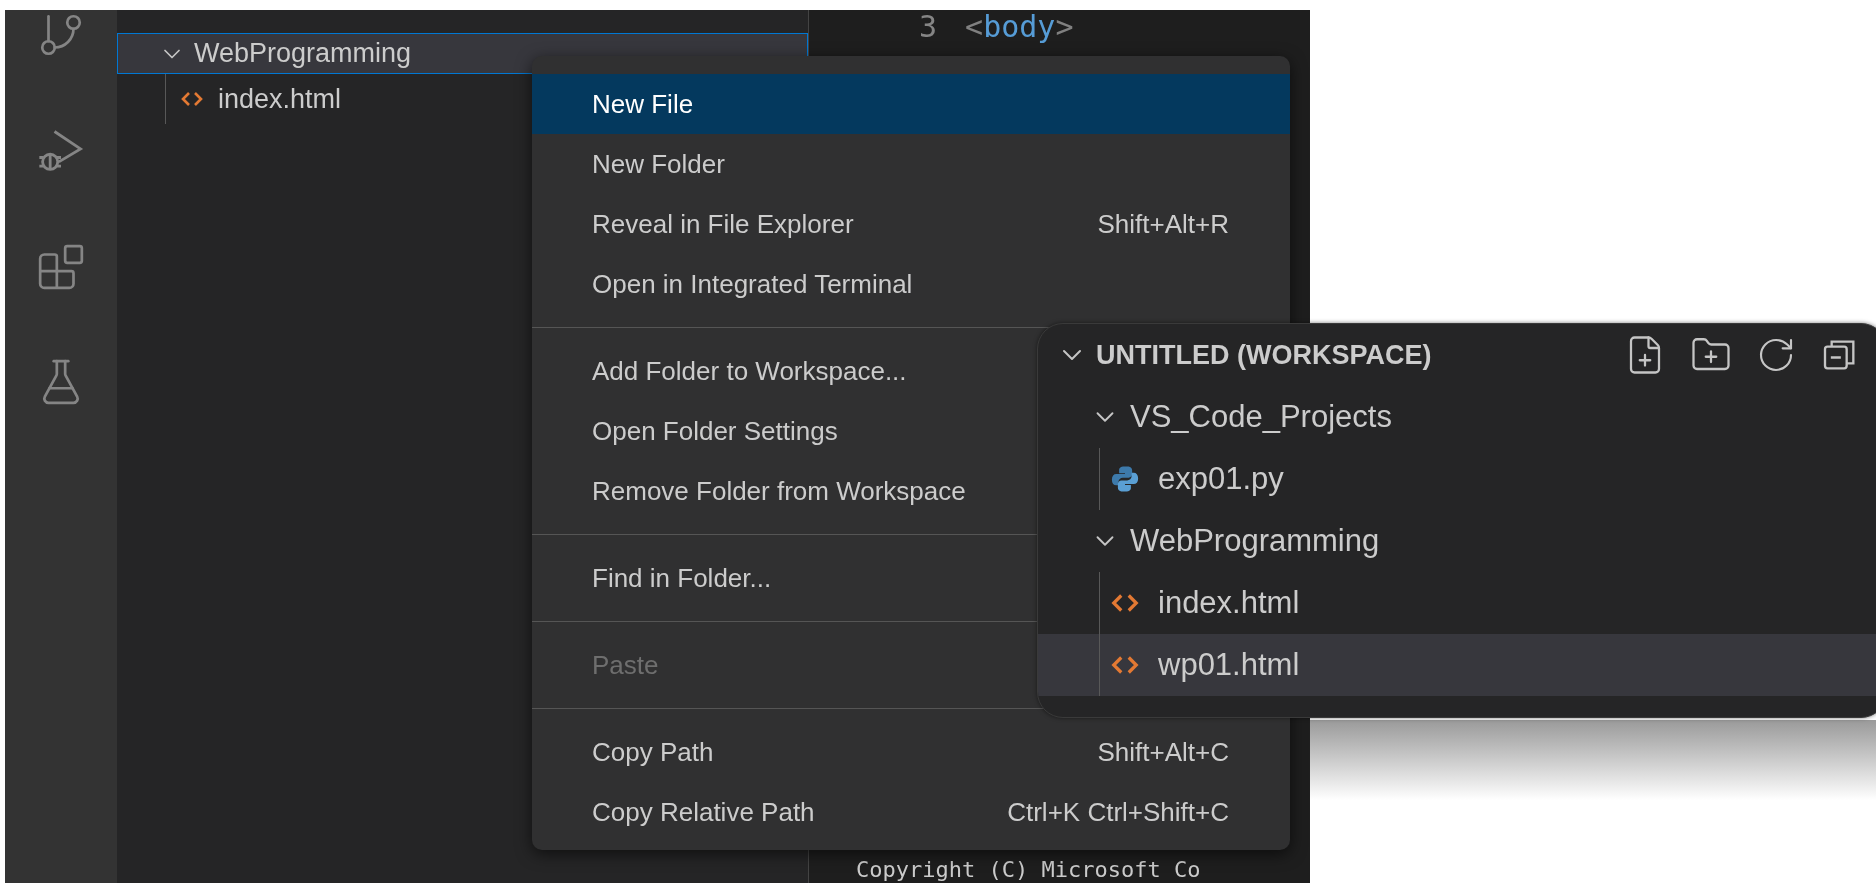  What do you see at coordinates (911, 752) in the screenshot?
I see `menu-item: Copy Path Shift+Alt+C` at bounding box center [911, 752].